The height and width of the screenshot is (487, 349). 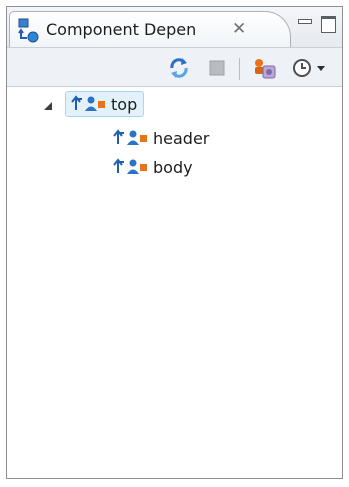 I want to click on refresh-icon, so click(x=179, y=68).